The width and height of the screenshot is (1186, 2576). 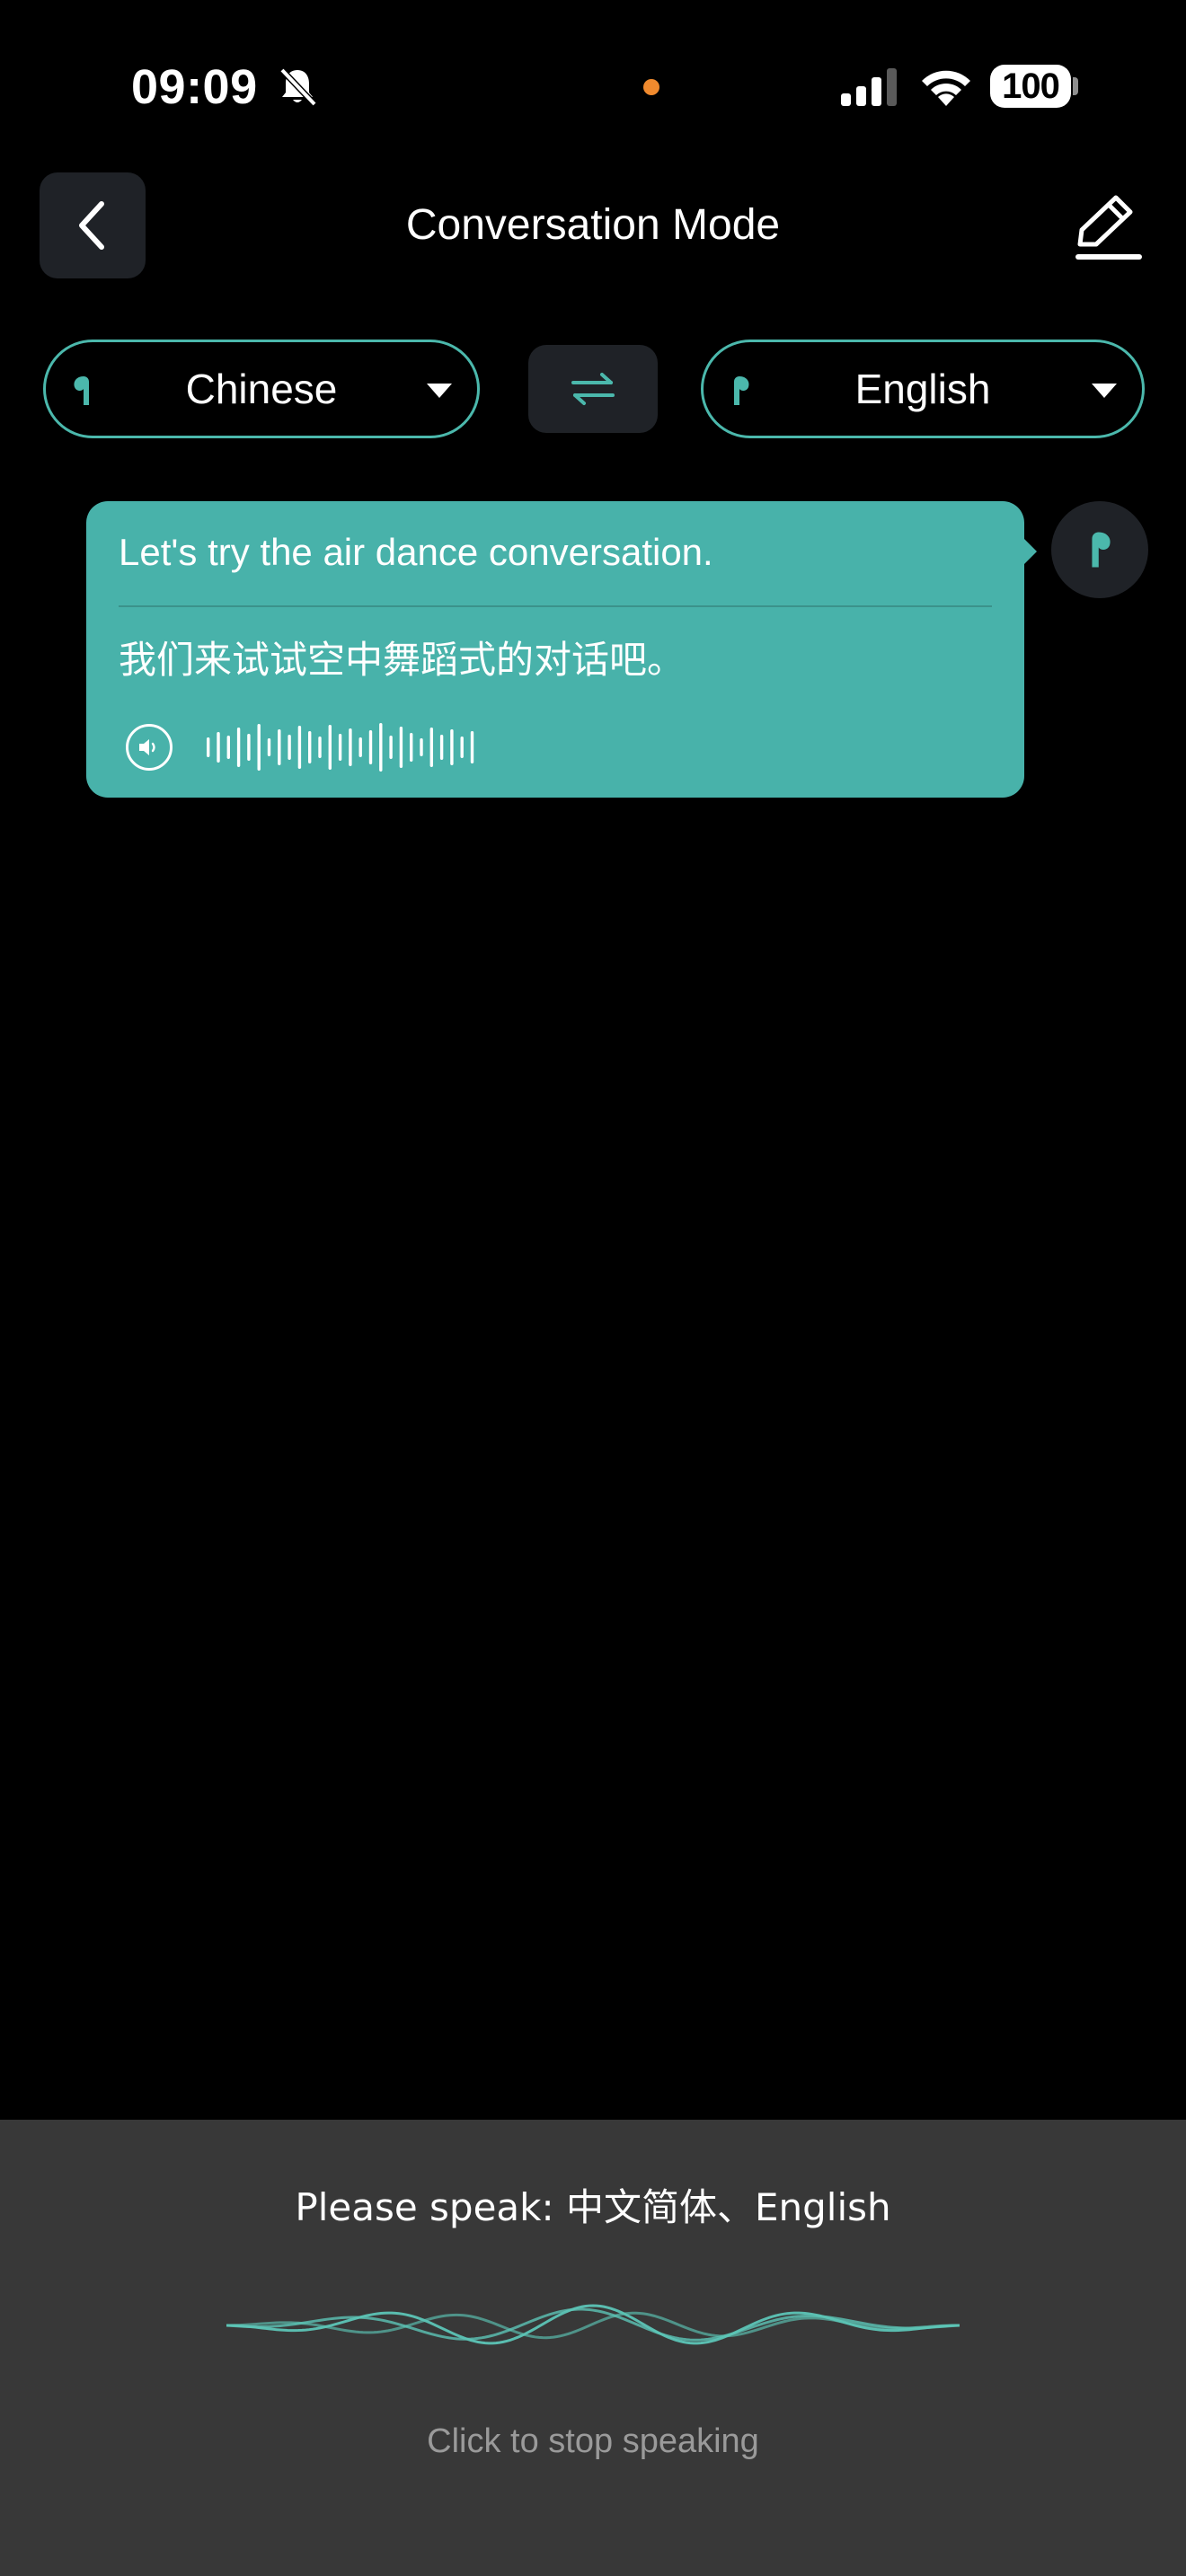 I want to click on wifi-icon, so click(x=946, y=88).